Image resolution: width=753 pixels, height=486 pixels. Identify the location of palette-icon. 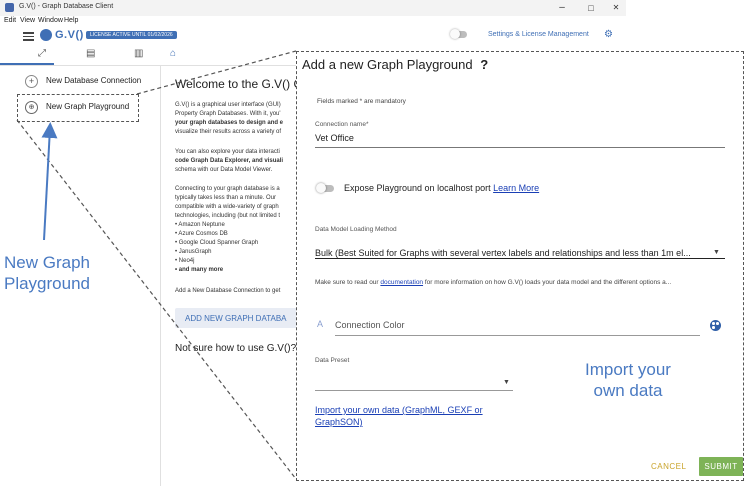
(715, 325).